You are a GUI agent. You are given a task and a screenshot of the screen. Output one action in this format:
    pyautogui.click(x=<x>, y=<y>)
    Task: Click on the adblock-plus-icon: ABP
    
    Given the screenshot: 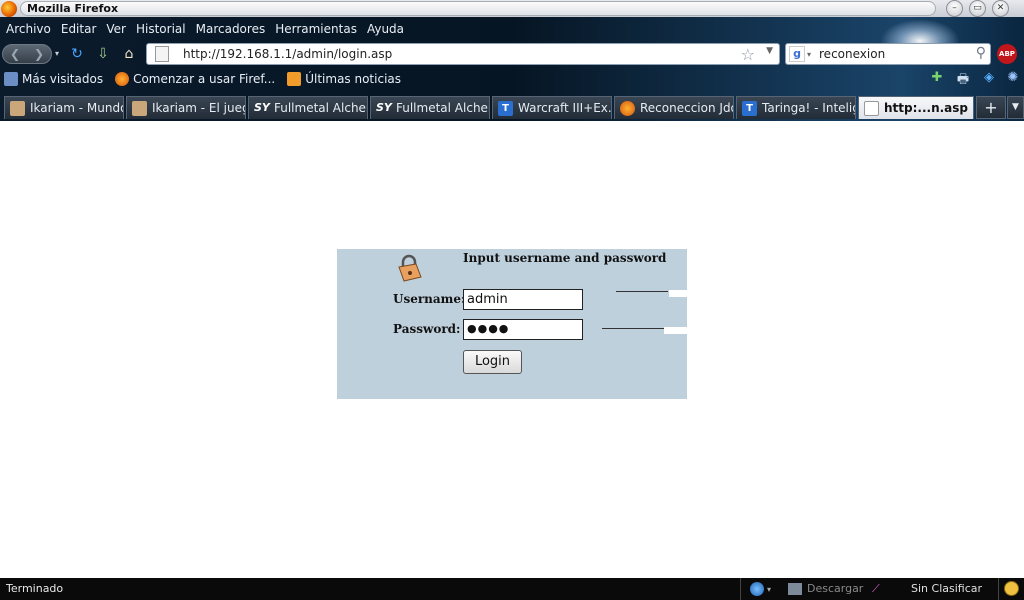 What is the action you would take?
    pyautogui.click(x=1007, y=54)
    